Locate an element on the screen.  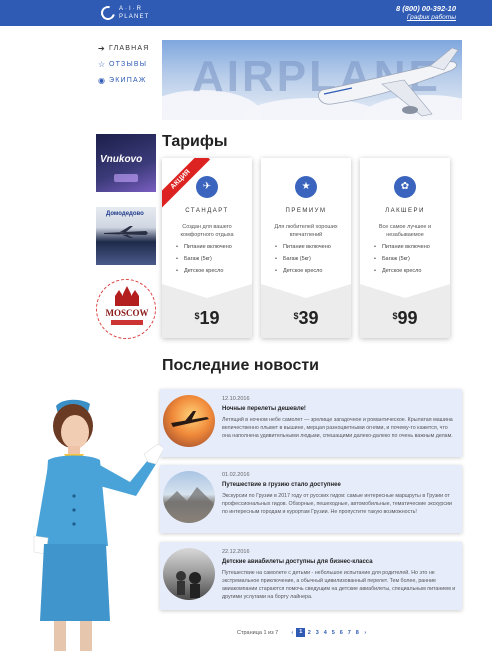
logo-icon is located at coordinates (108, 13).